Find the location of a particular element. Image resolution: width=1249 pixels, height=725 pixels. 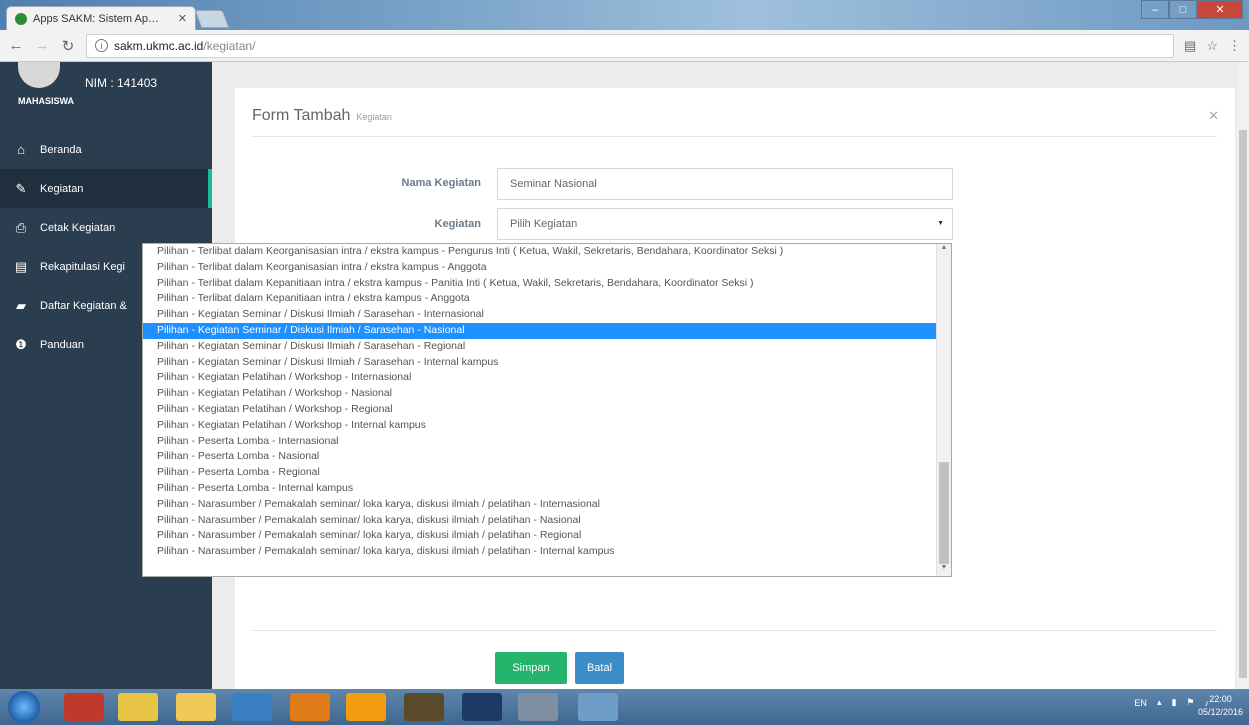

dropdown-scroll-thumb is located at coordinates (944, 513).